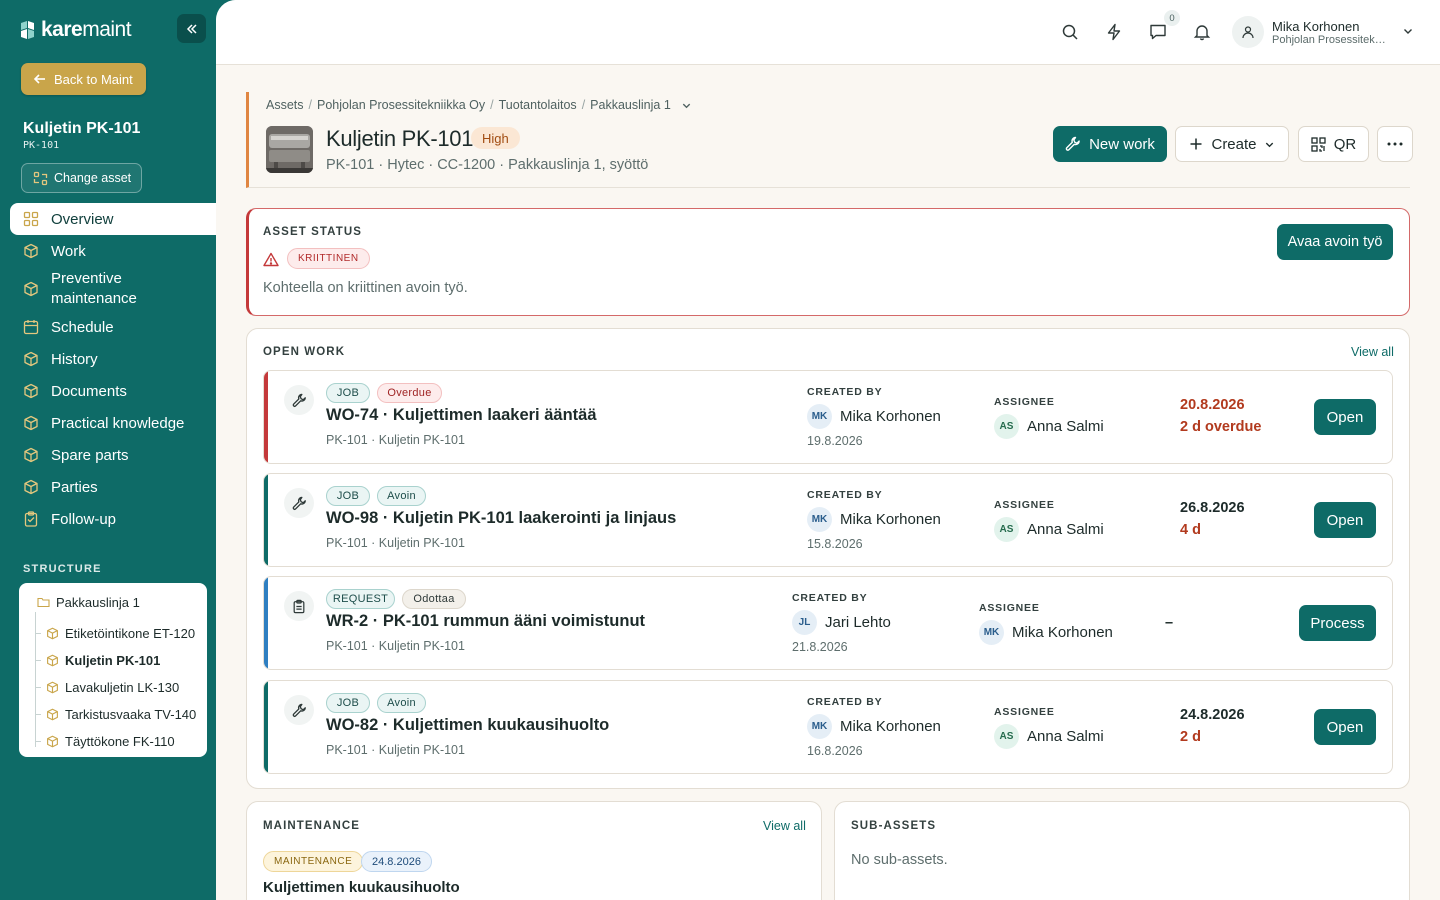 The image size is (1440, 900). What do you see at coordinates (113, 737) in the screenshot?
I see `tree-item: Täyttökone FK-110` at bounding box center [113, 737].